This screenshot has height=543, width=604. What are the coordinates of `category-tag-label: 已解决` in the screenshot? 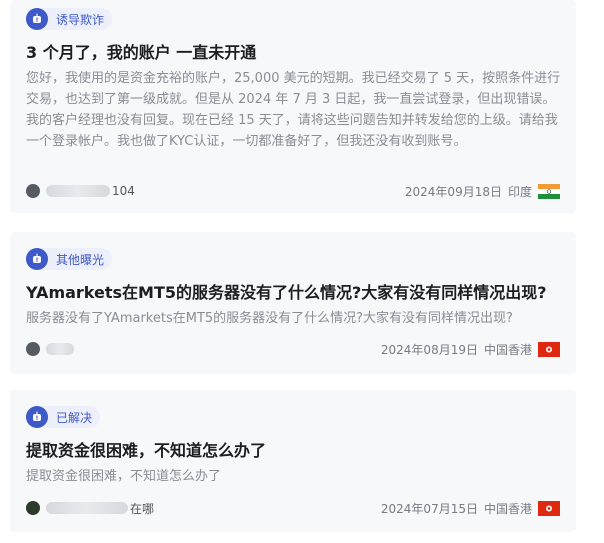 It's located at (74, 417).